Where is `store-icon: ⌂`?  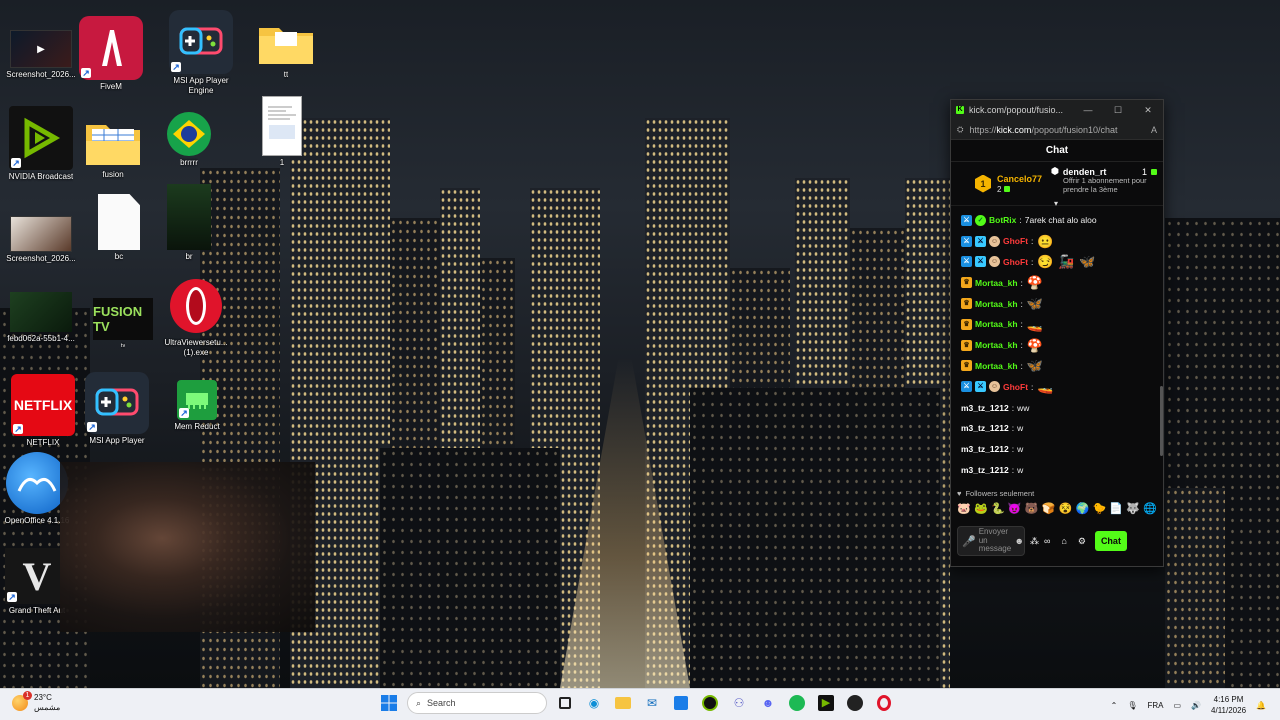 store-icon: ⌂ is located at coordinates (1063, 541).